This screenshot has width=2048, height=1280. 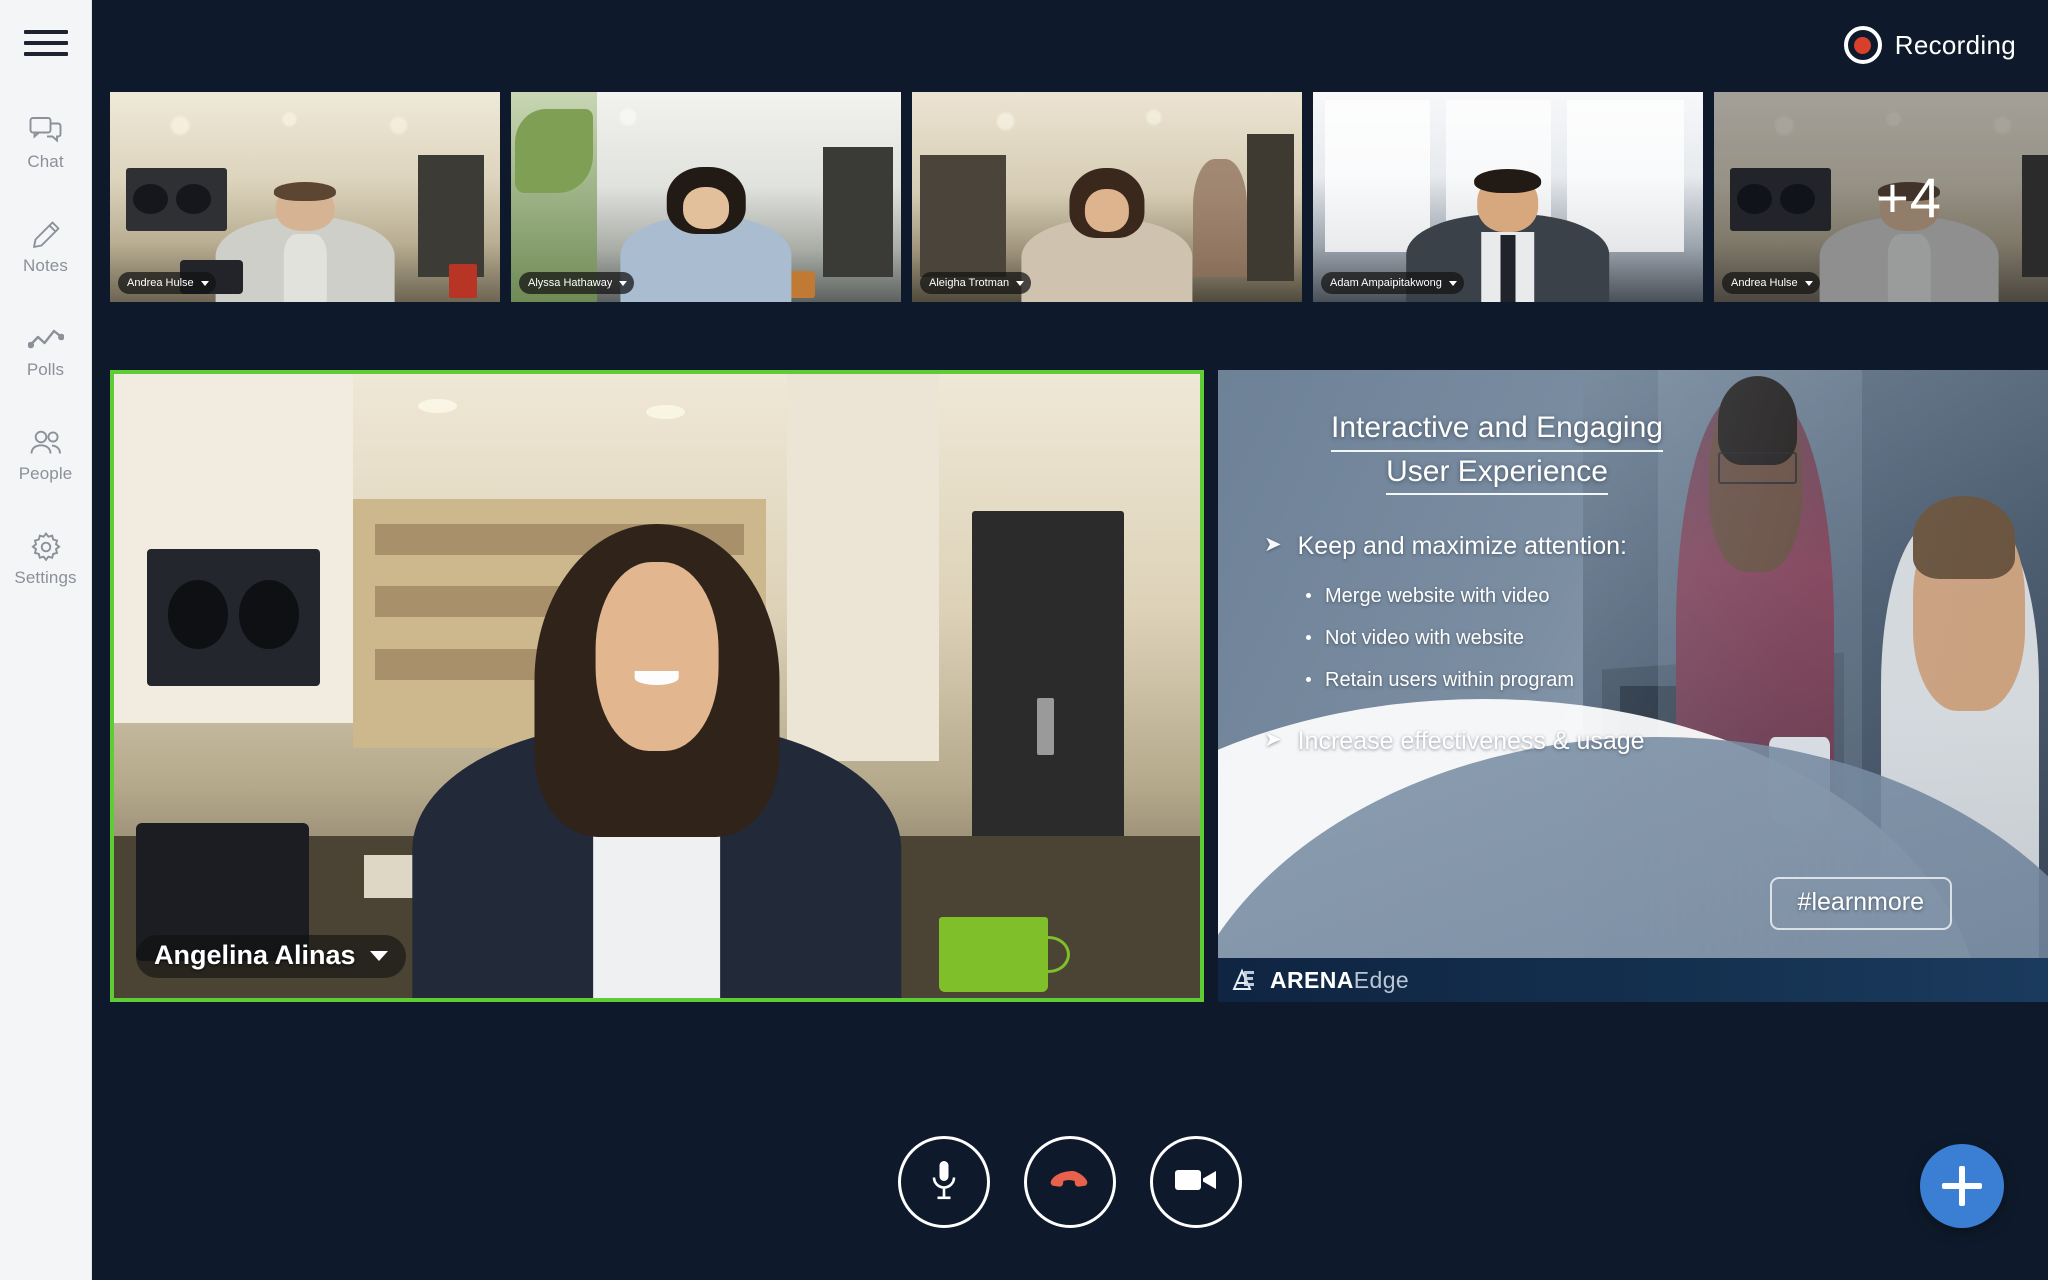 I want to click on sidebar-item-polls: Polls, so click(x=46, y=350).